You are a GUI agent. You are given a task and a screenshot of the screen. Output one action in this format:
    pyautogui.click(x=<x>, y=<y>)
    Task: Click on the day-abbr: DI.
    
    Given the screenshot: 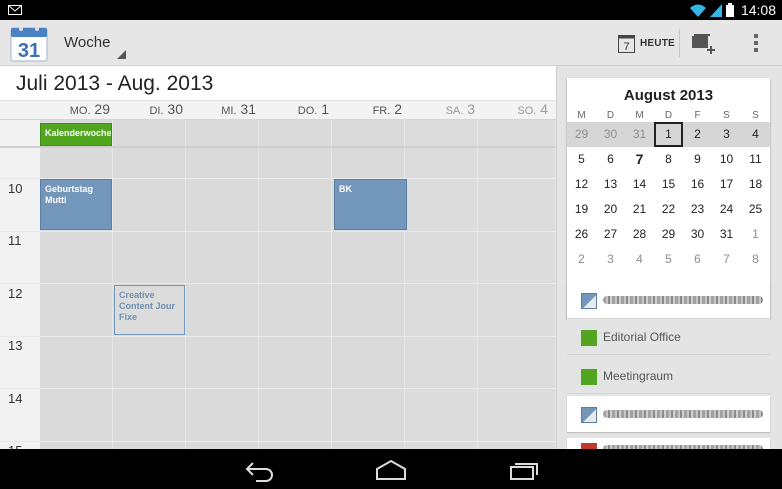 What is the action you would take?
    pyautogui.click(x=156, y=111)
    